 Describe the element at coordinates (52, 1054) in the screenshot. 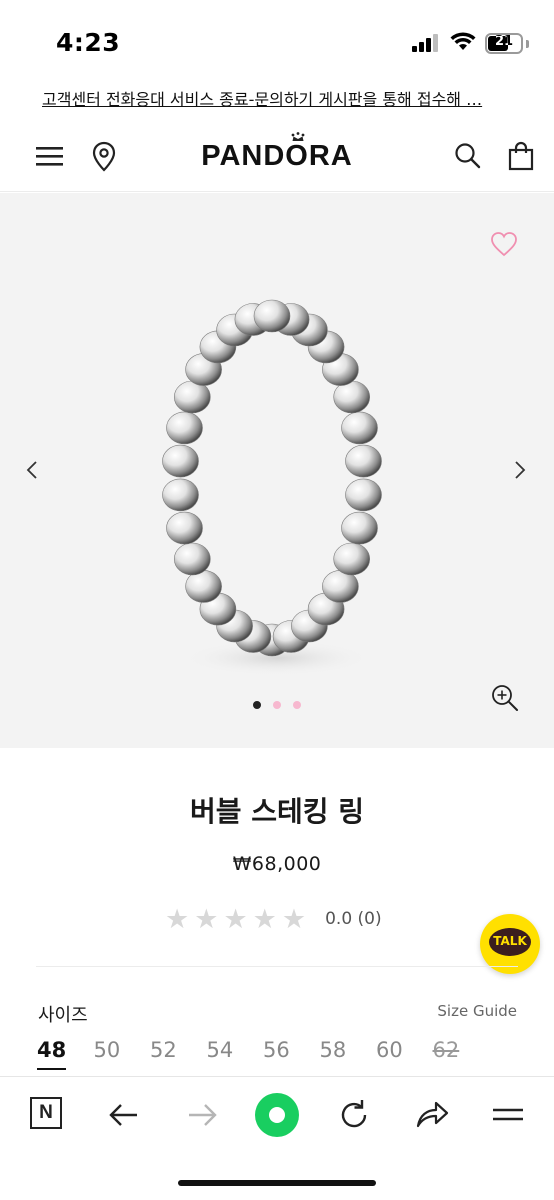

I see `size-option-48: 48` at that location.